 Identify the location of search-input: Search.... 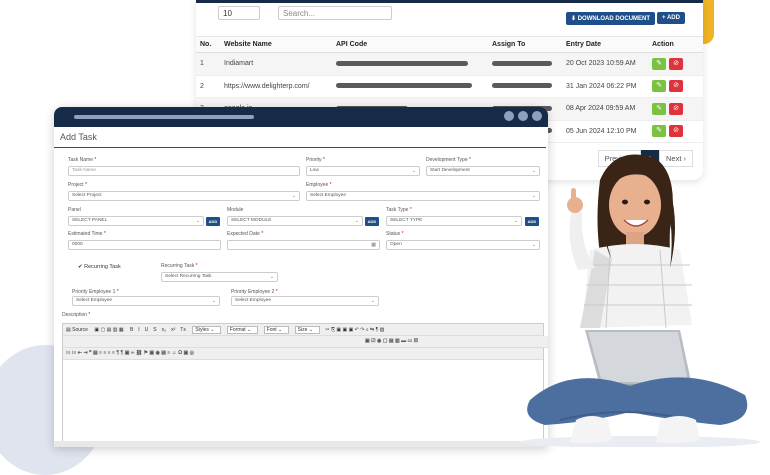
(335, 13).